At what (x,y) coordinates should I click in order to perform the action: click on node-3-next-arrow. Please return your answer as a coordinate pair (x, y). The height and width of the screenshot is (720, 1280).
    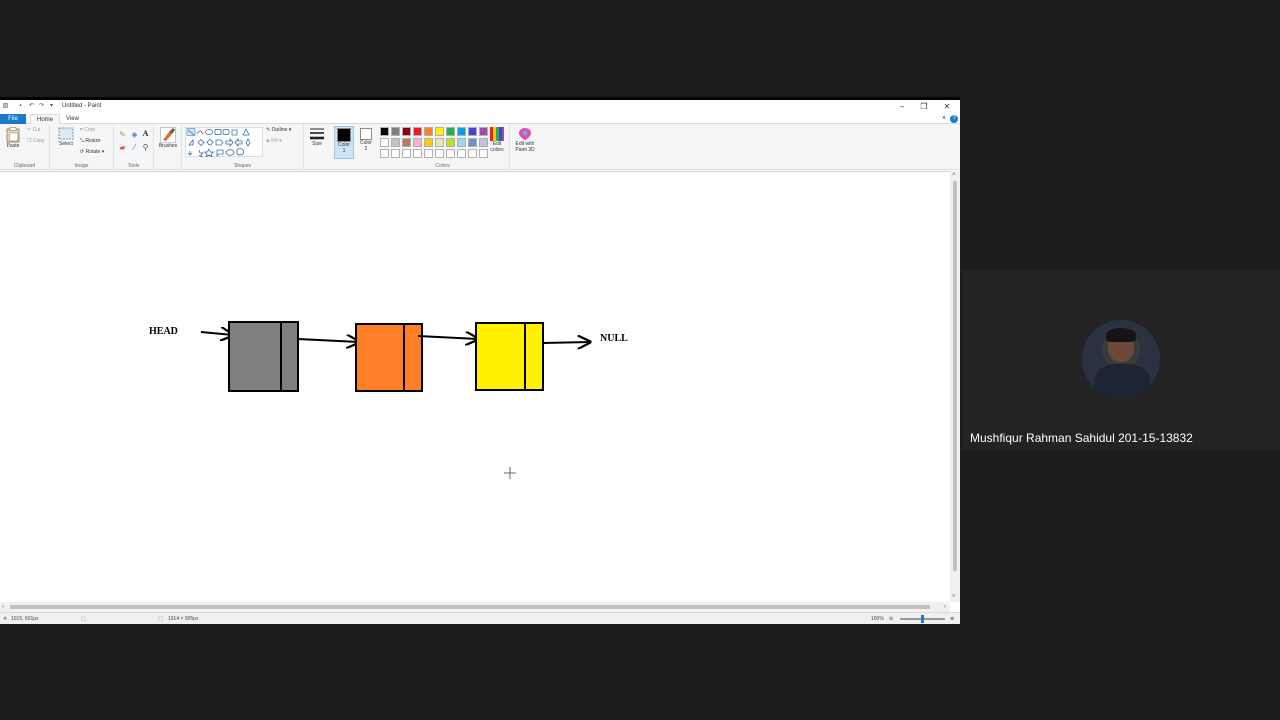
    Looking at the image, I should click on (566, 342).